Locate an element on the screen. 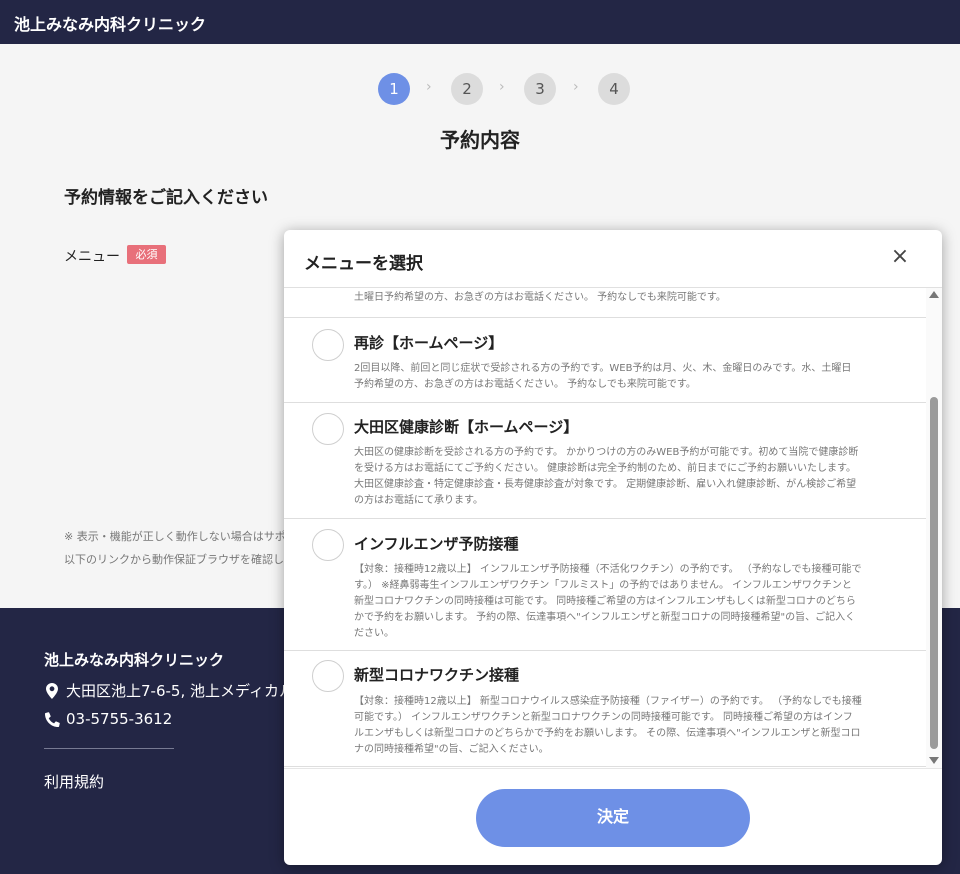  terms-link: 利用規約 is located at coordinates (74, 781).